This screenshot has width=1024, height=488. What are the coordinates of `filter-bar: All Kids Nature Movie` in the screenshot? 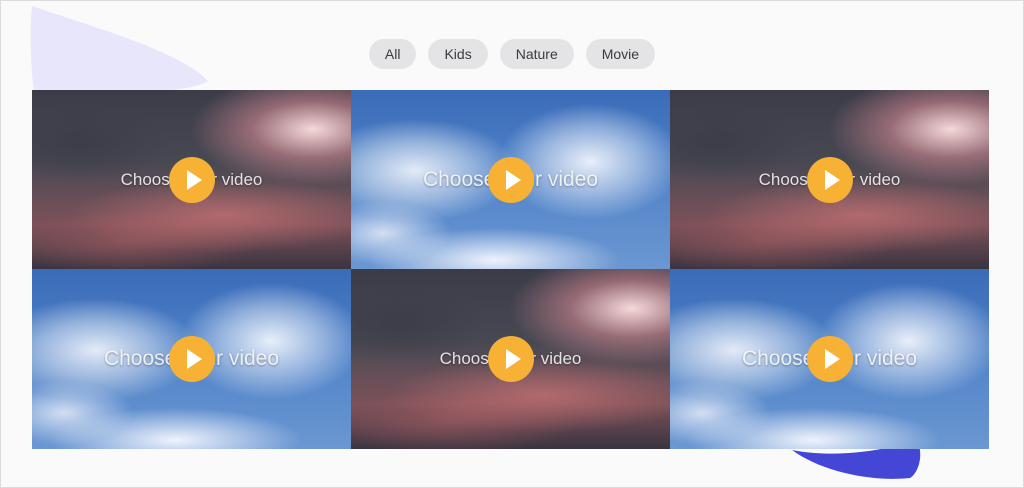 It's located at (512, 54).